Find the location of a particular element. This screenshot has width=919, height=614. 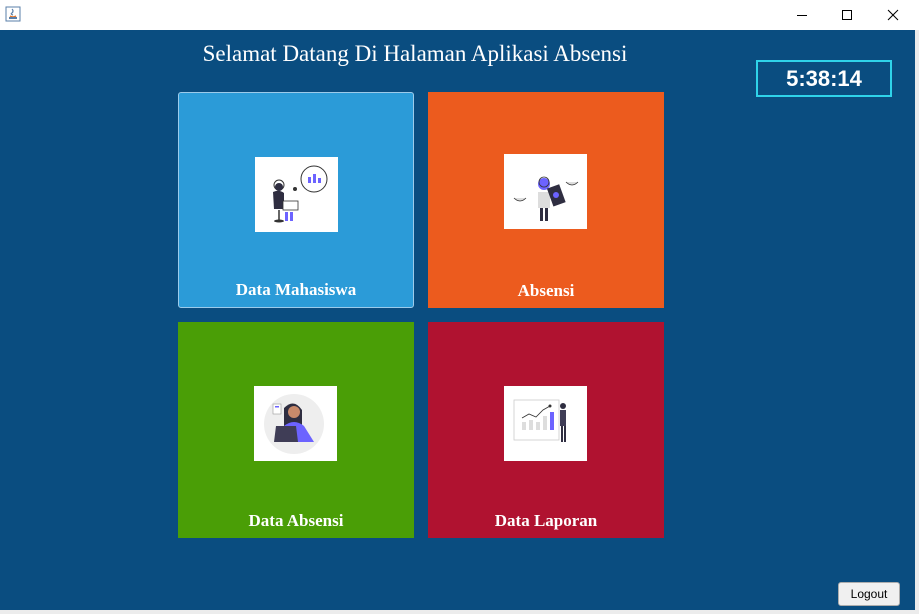

tile-data-absensi: Data Absensi is located at coordinates (296, 430).